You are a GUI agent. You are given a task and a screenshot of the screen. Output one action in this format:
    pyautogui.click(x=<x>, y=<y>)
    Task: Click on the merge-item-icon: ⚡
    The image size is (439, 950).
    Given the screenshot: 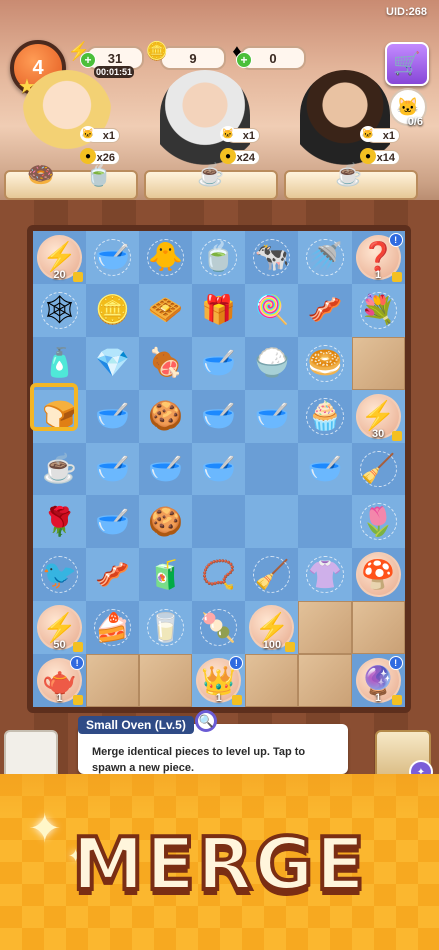 What is the action you would take?
    pyautogui.click(x=272, y=627)
    